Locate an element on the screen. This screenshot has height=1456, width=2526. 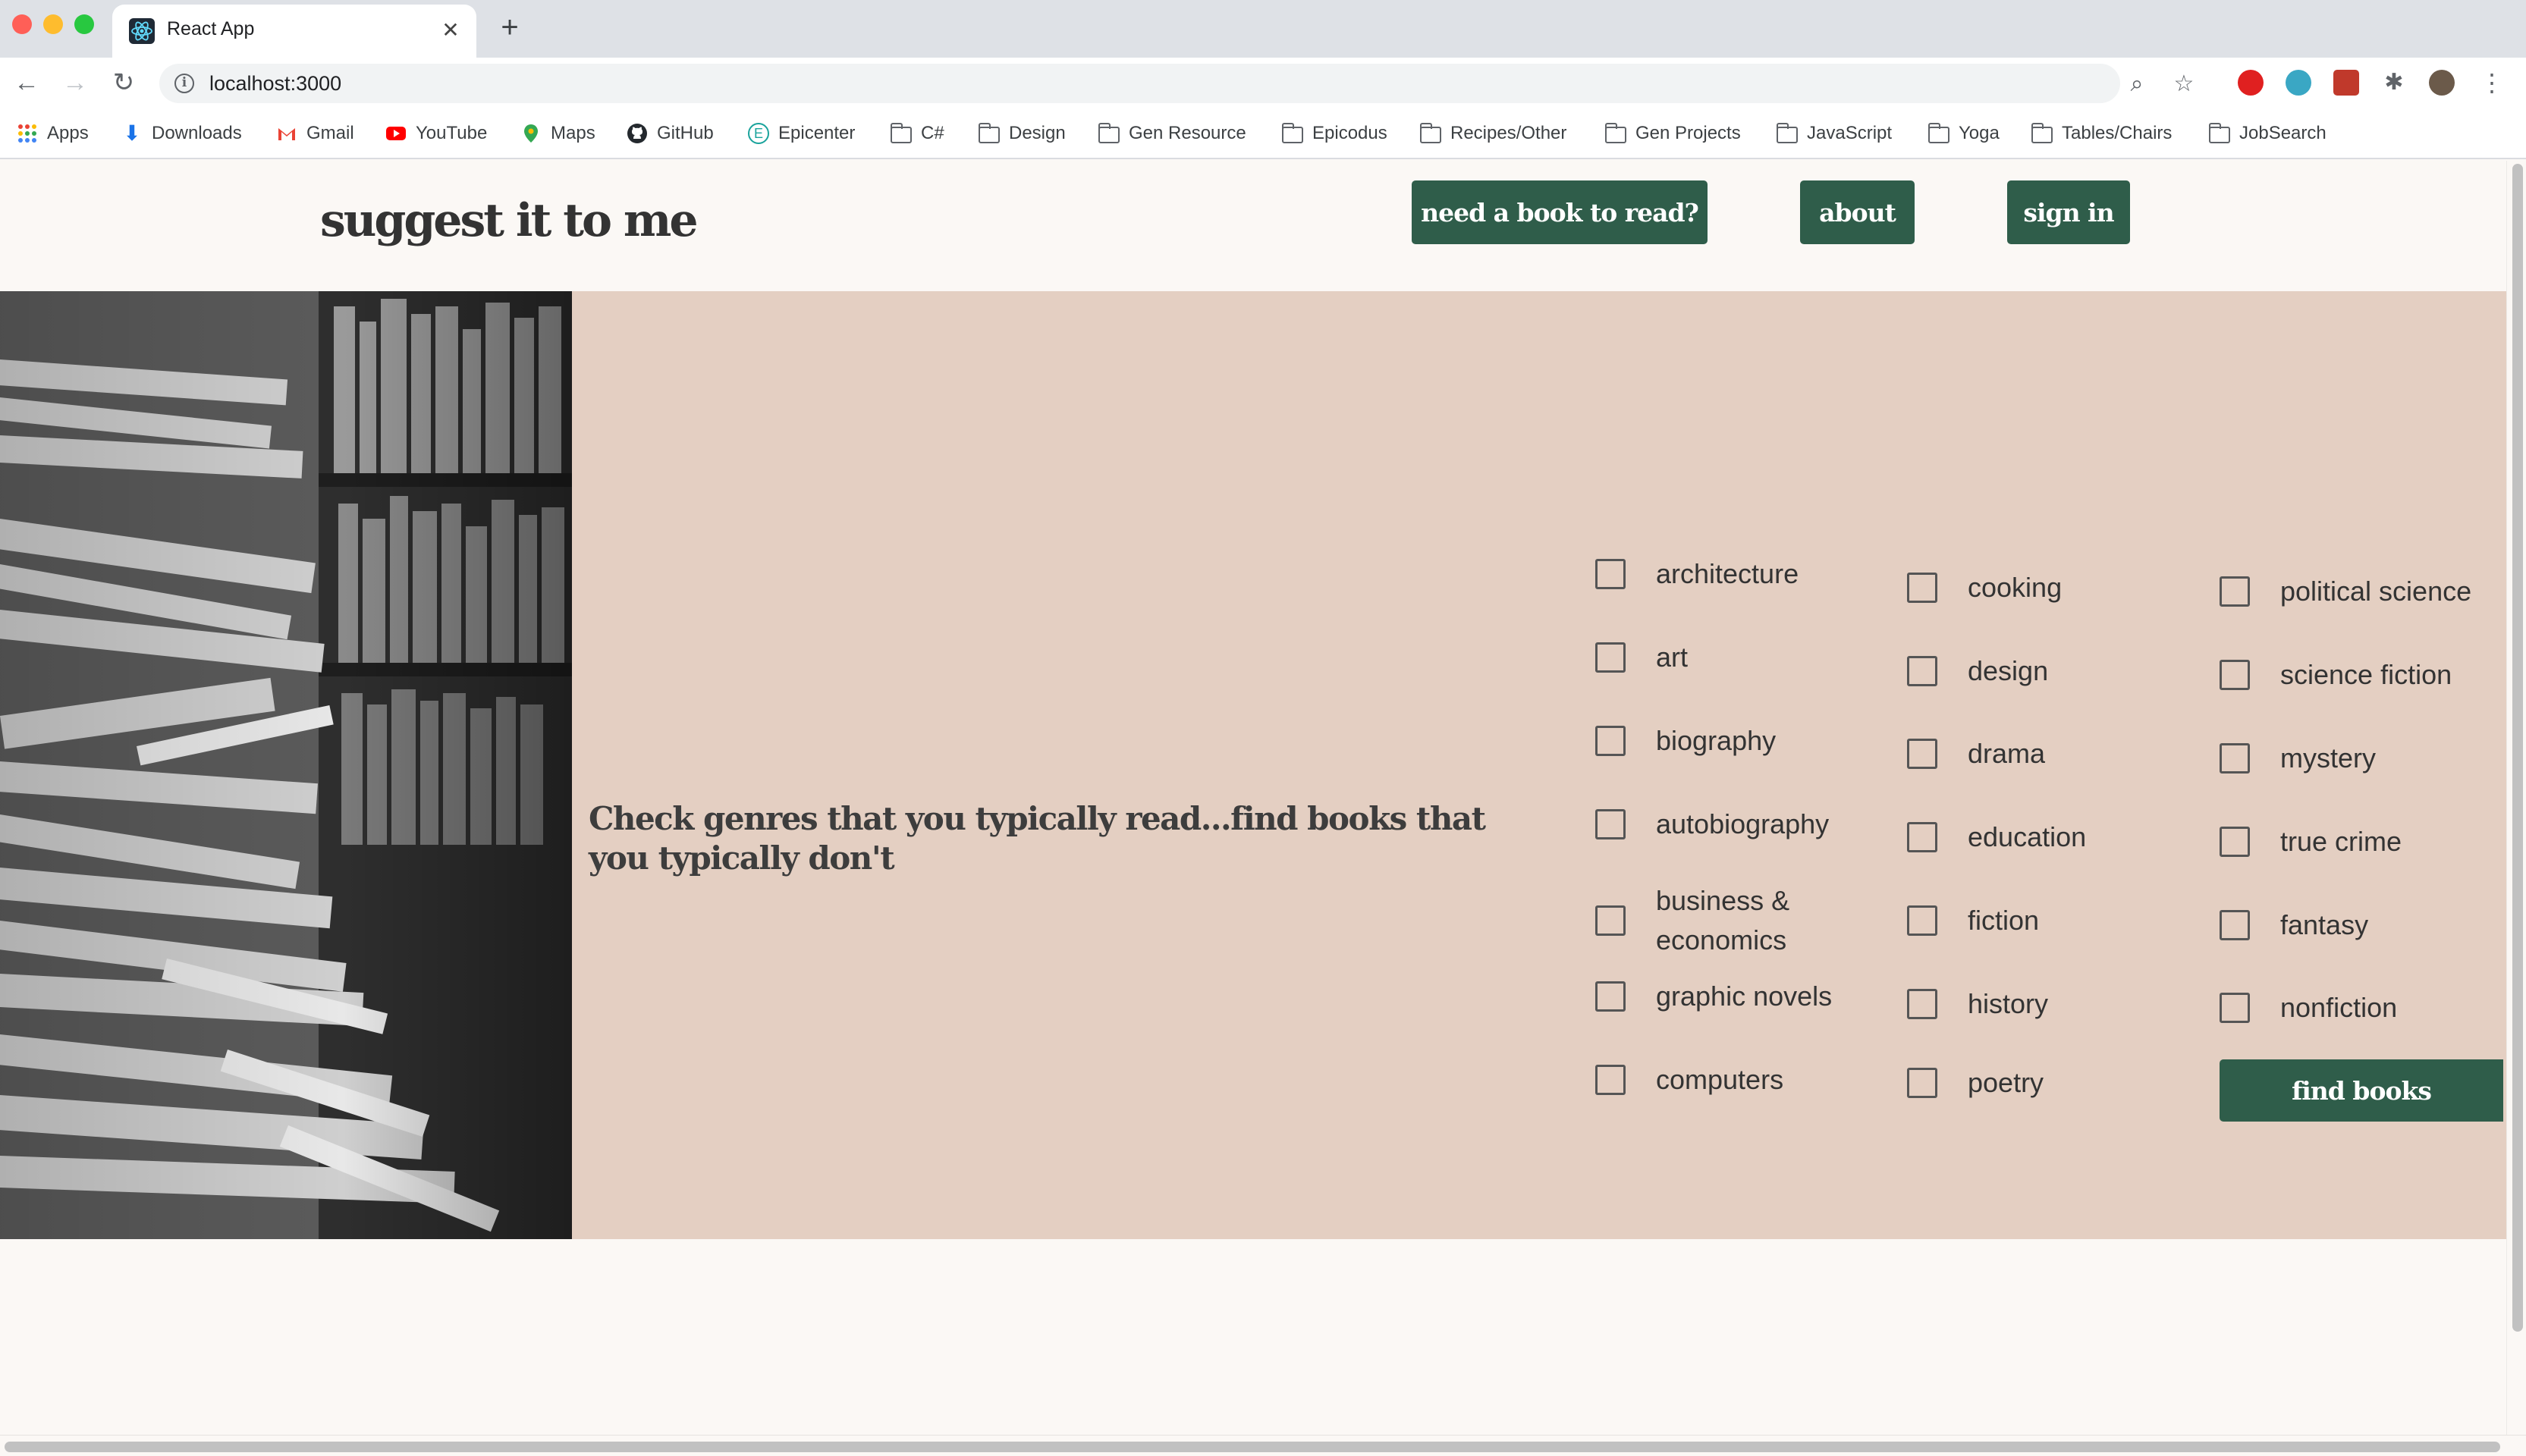
sign-in-button: sign in is located at coordinates (2068, 212).